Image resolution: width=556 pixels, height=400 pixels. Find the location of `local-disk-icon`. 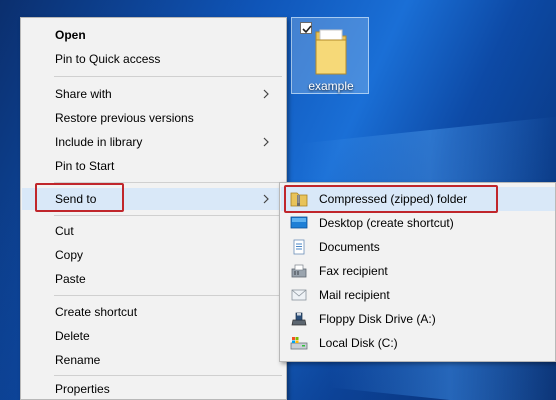

local-disk-icon is located at coordinates (299, 343).